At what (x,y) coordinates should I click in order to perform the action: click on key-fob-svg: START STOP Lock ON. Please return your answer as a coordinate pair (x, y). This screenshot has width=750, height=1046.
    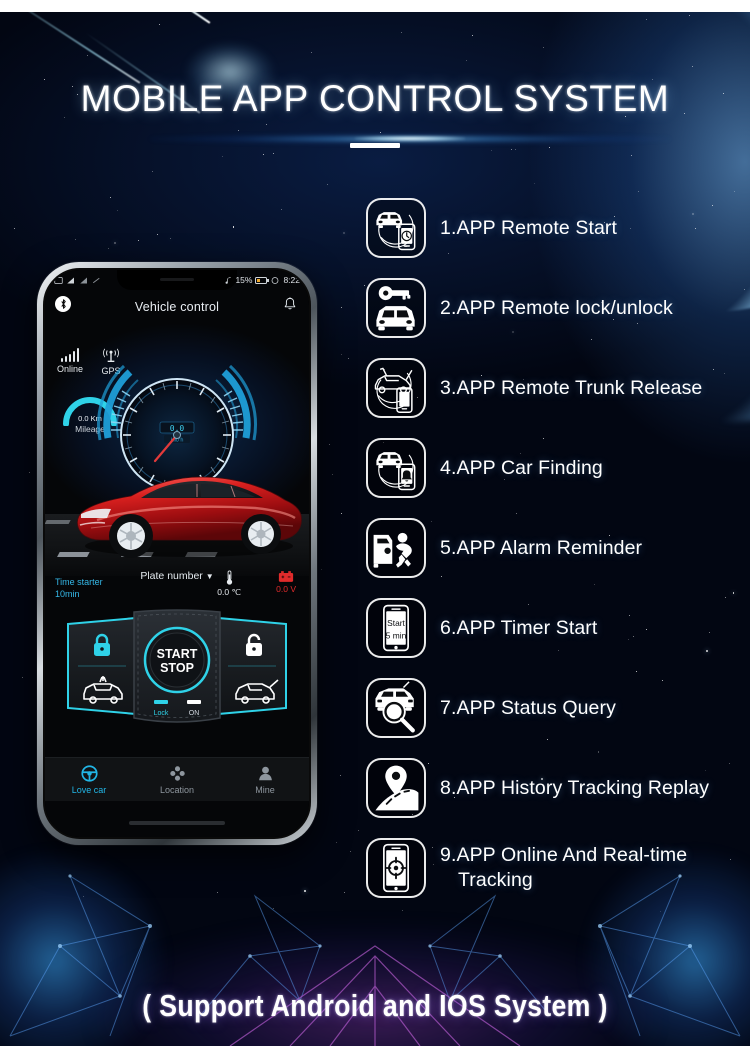
    Looking at the image, I should click on (177, 666).